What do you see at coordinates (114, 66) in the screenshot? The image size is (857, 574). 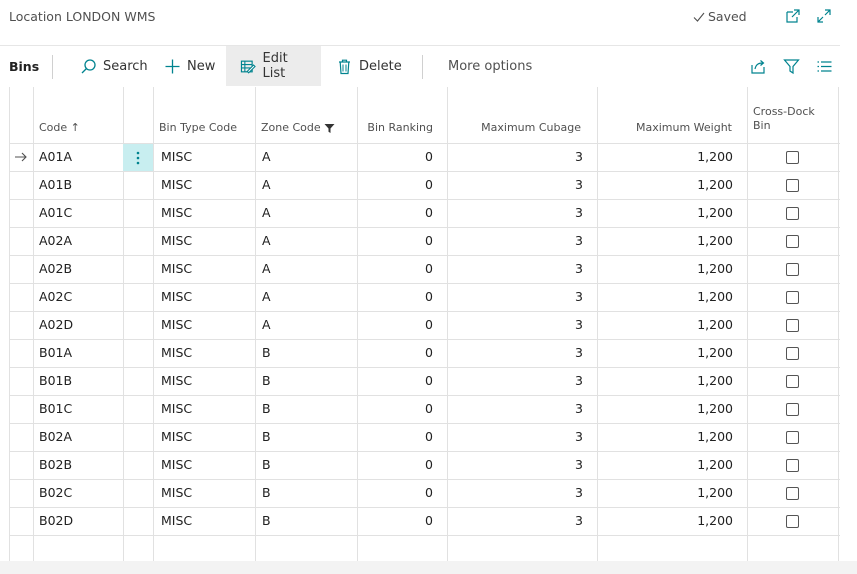 I see `search-button: Search` at bounding box center [114, 66].